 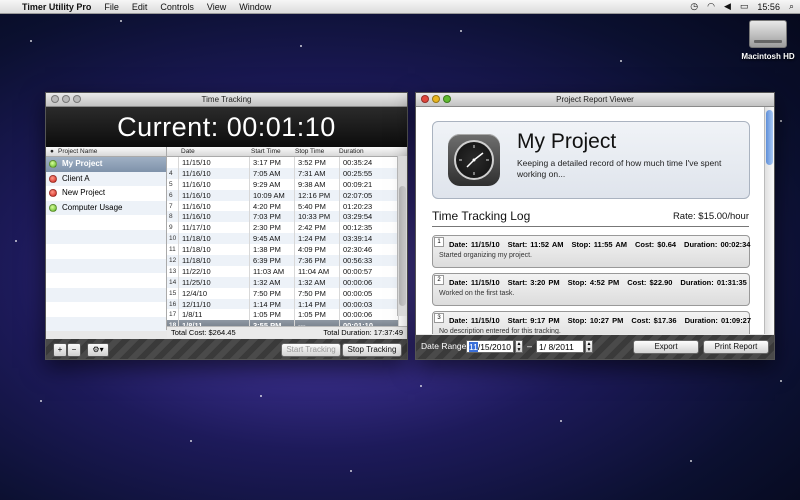 What do you see at coordinates (272, 173) in the screenshot?
I see `row-start-time: 7:05 AM` at bounding box center [272, 173].